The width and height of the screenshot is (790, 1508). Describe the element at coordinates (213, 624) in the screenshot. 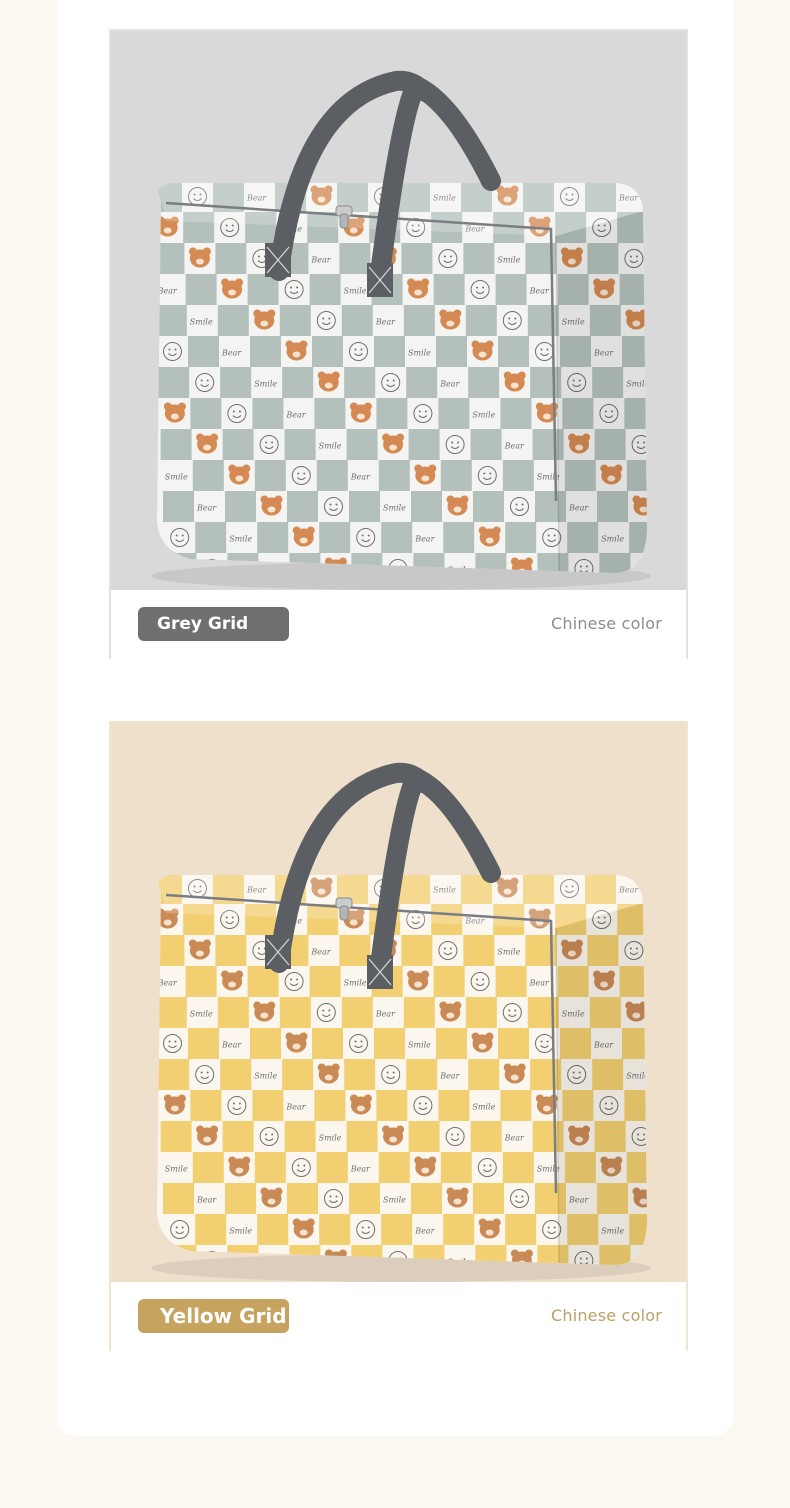

I see `variant-label-badge: Grey Grid` at that location.